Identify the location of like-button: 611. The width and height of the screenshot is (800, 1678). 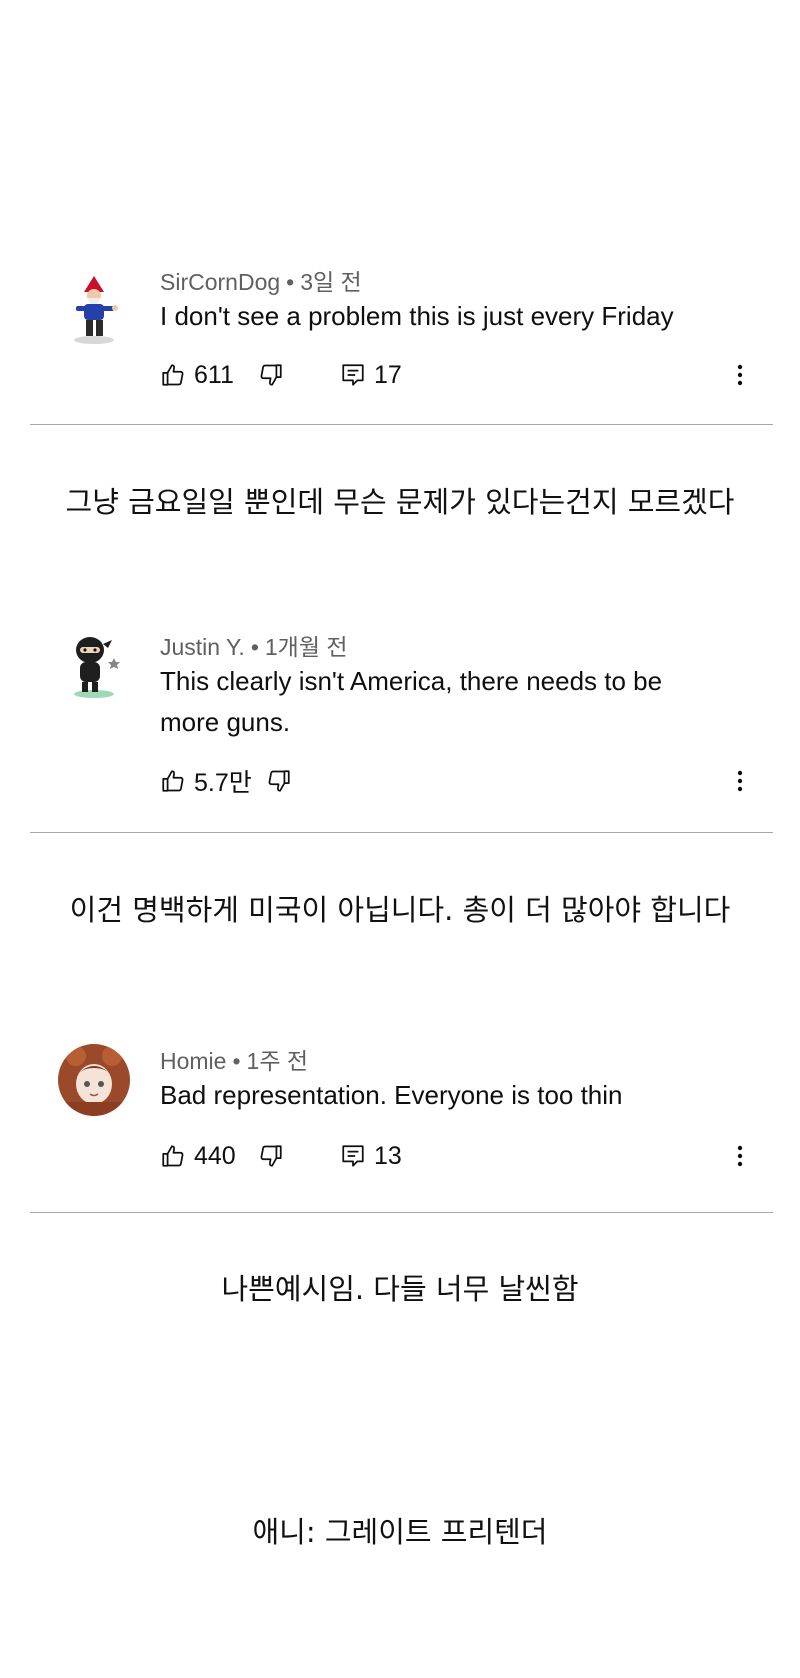
(197, 375).